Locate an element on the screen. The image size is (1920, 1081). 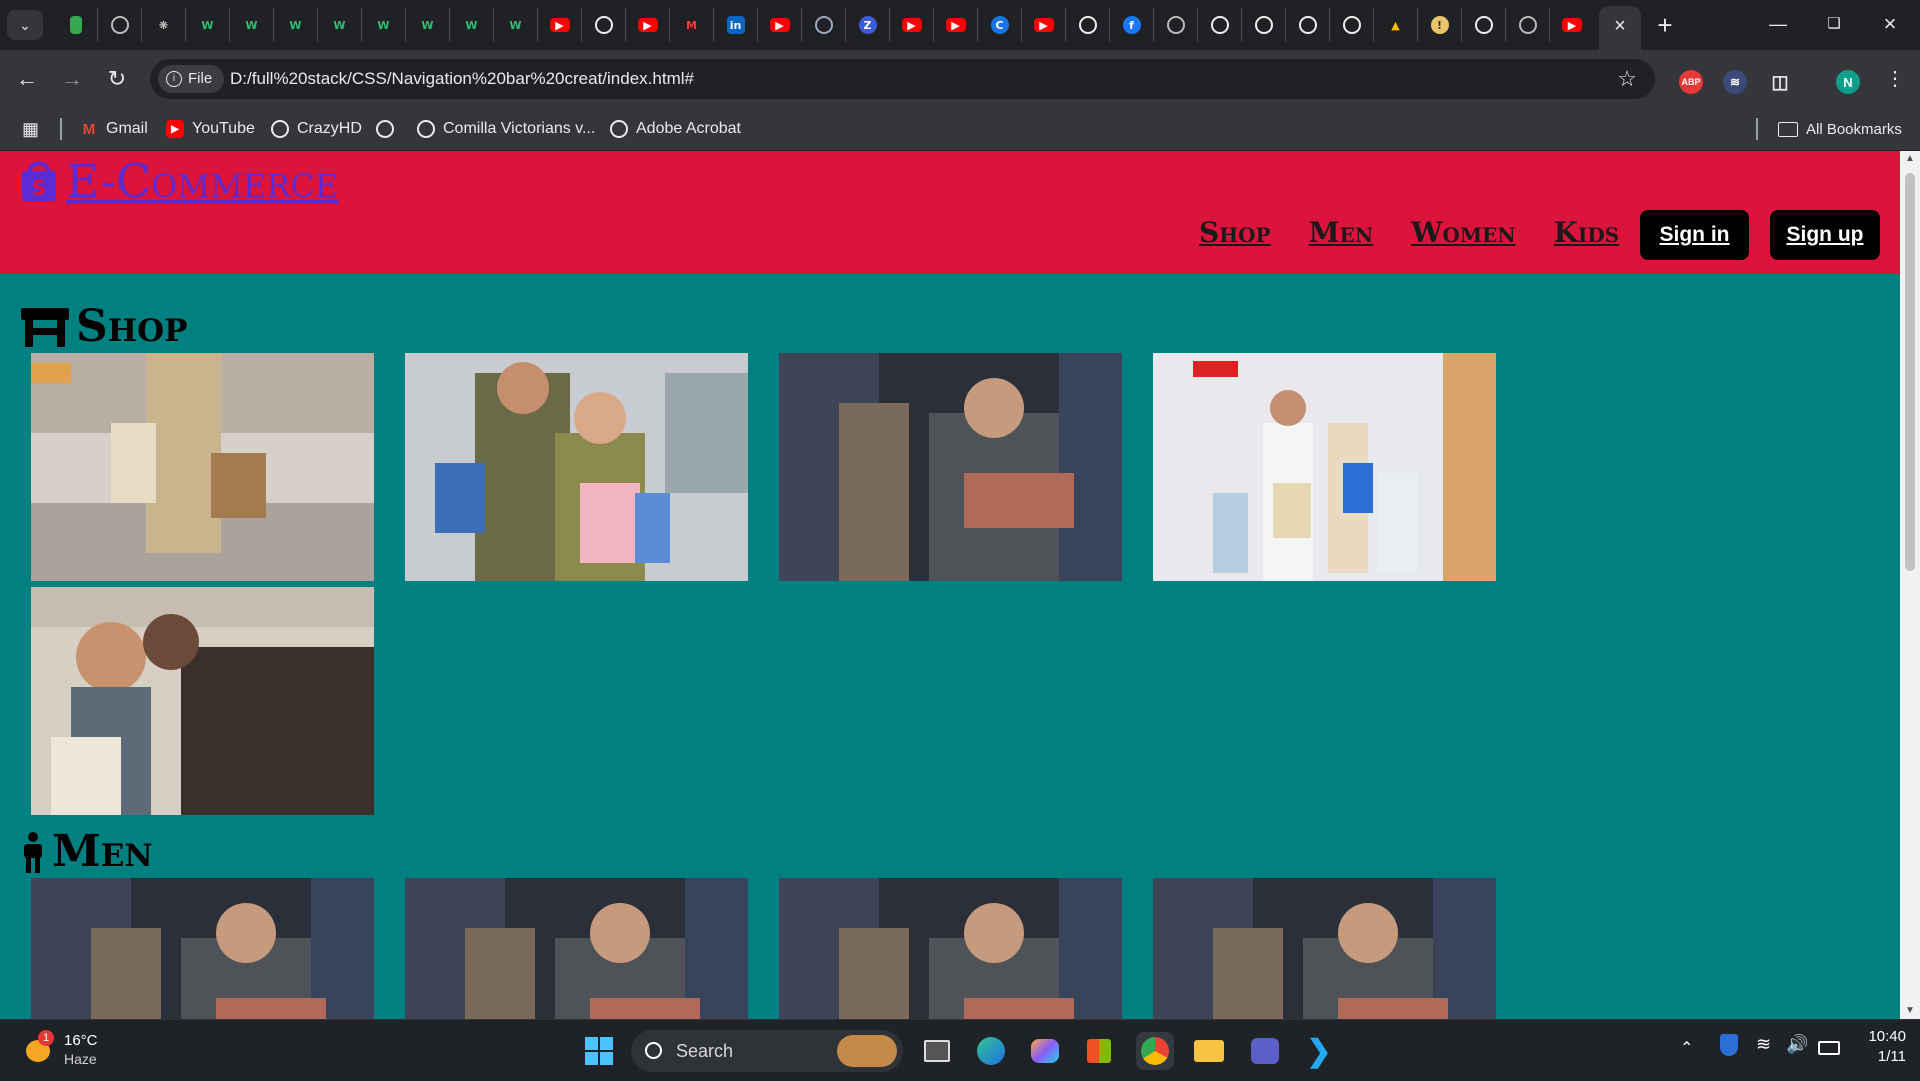
adblock-extension-icon: ABP is located at coordinates (1691, 82).